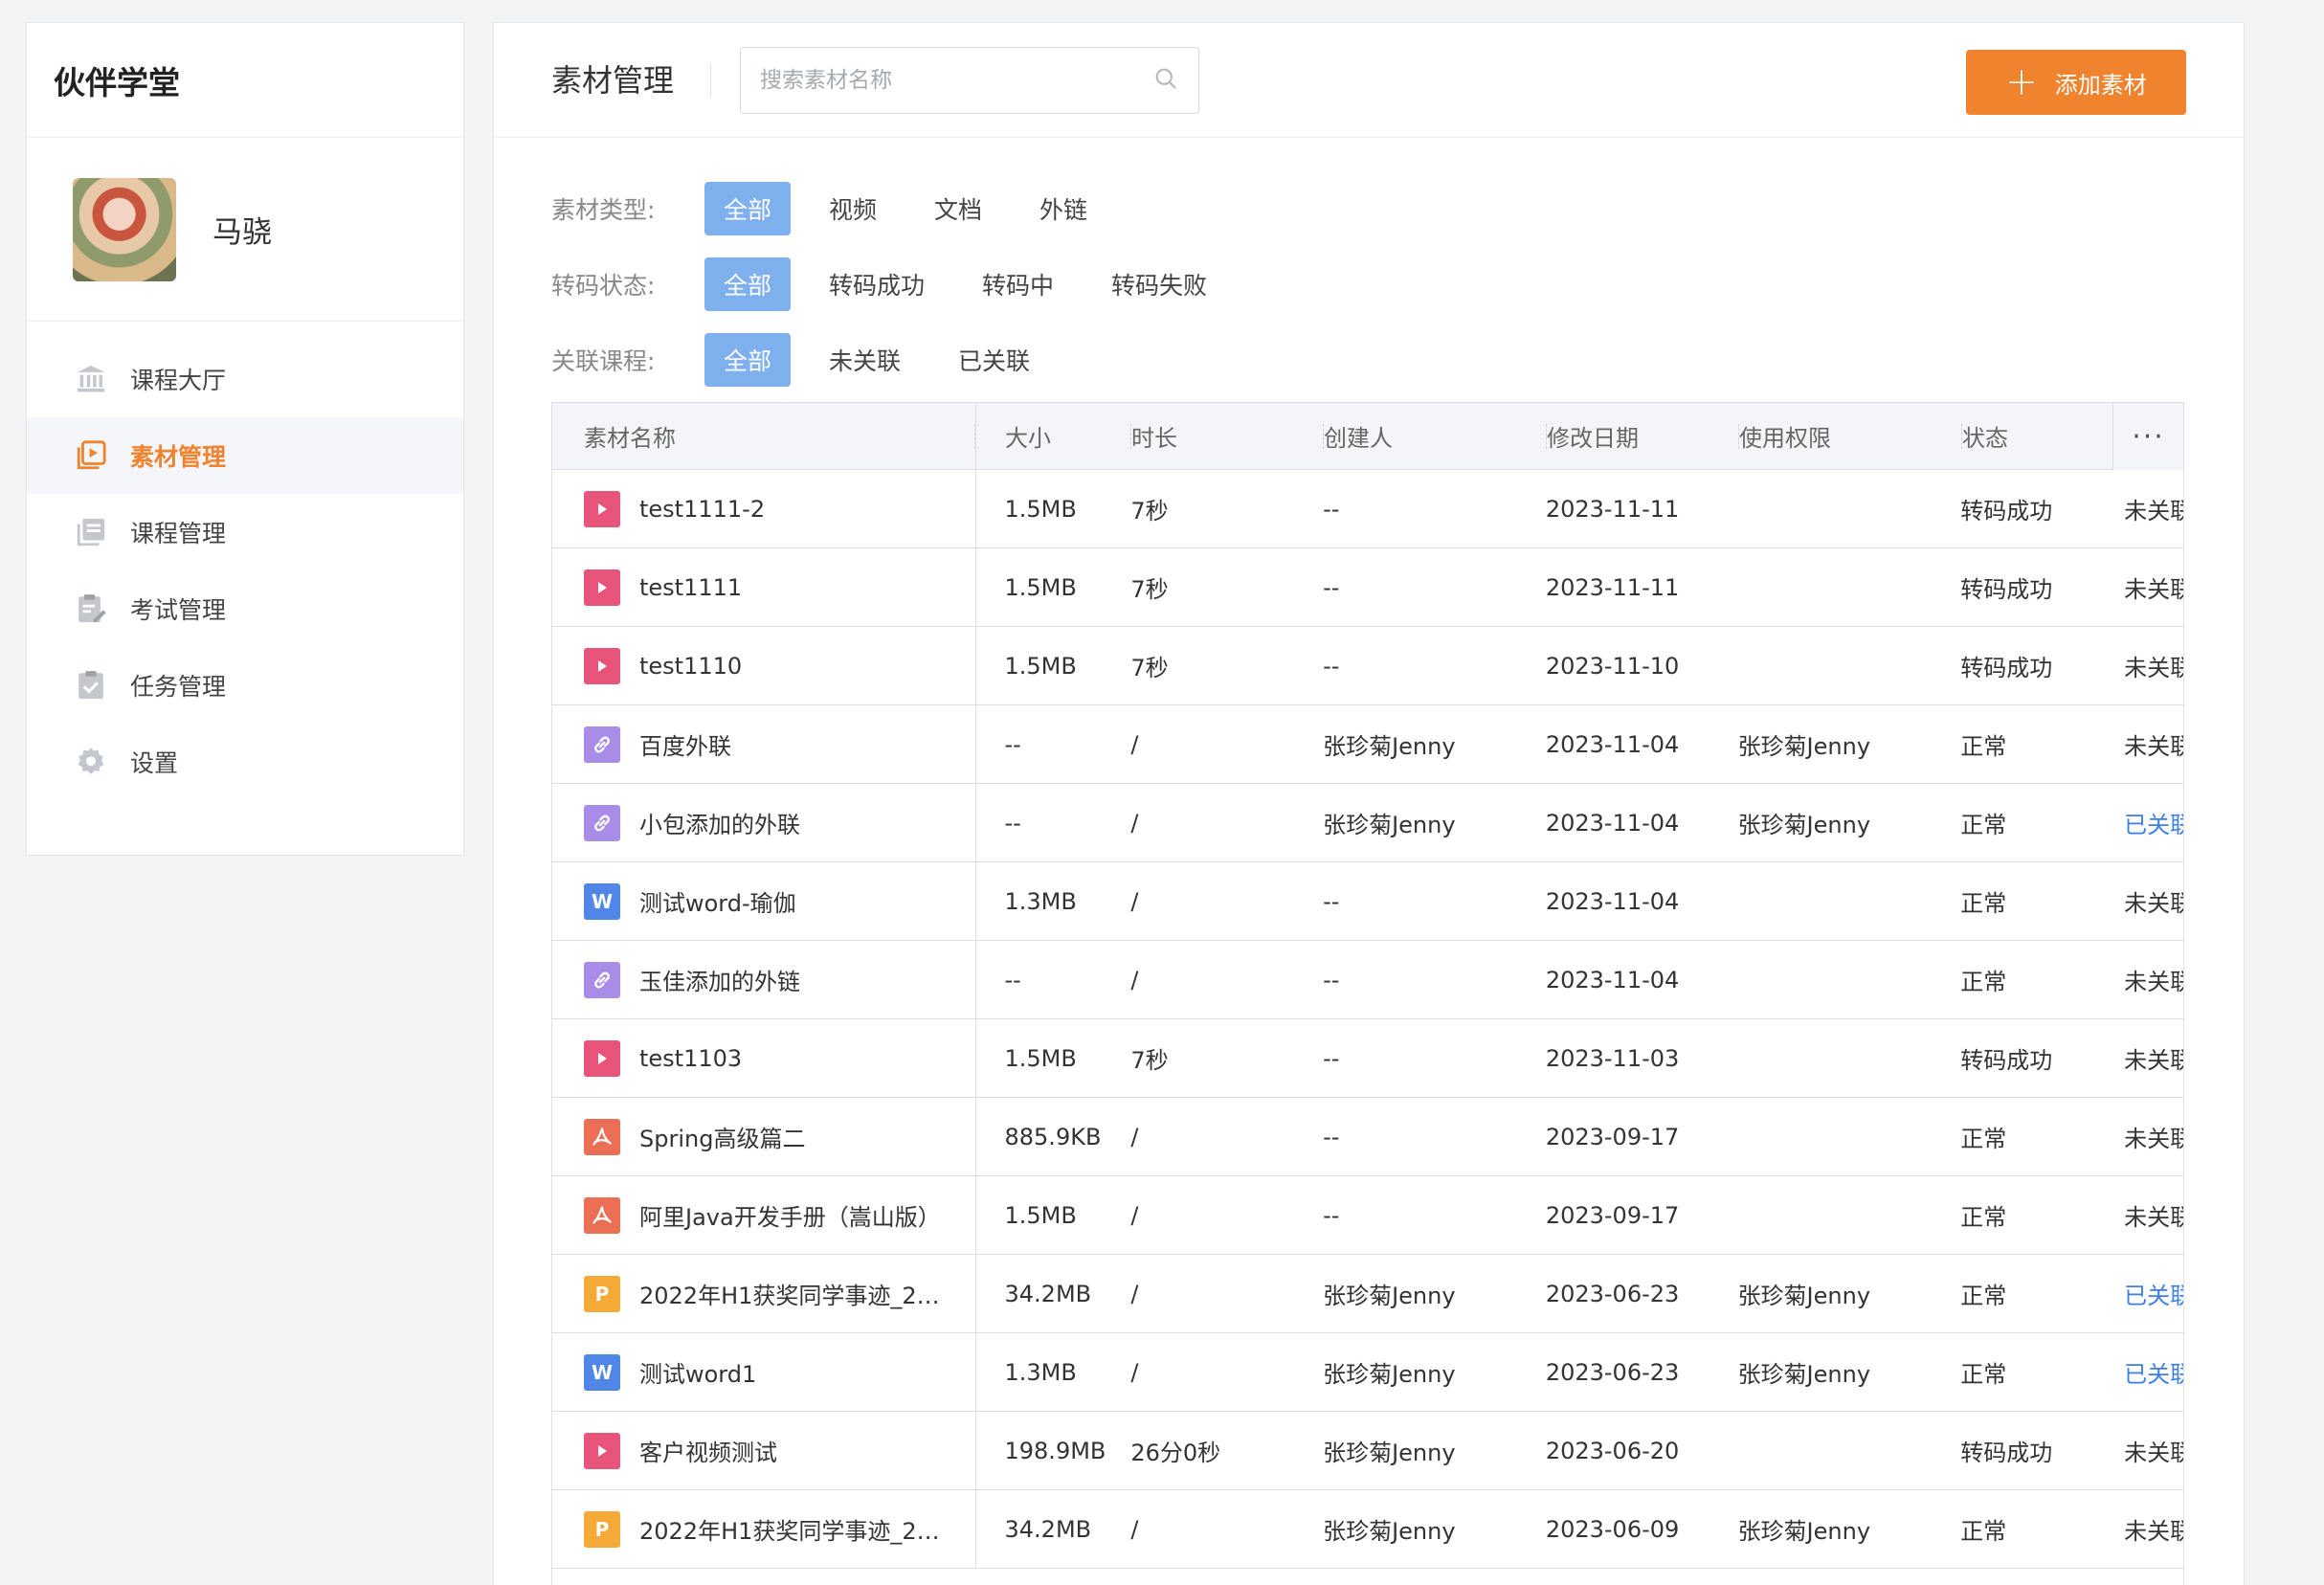 The height and width of the screenshot is (1585, 2324). What do you see at coordinates (764, 587) in the screenshot?
I see `cell-name: test1111` at bounding box center [764, 587].